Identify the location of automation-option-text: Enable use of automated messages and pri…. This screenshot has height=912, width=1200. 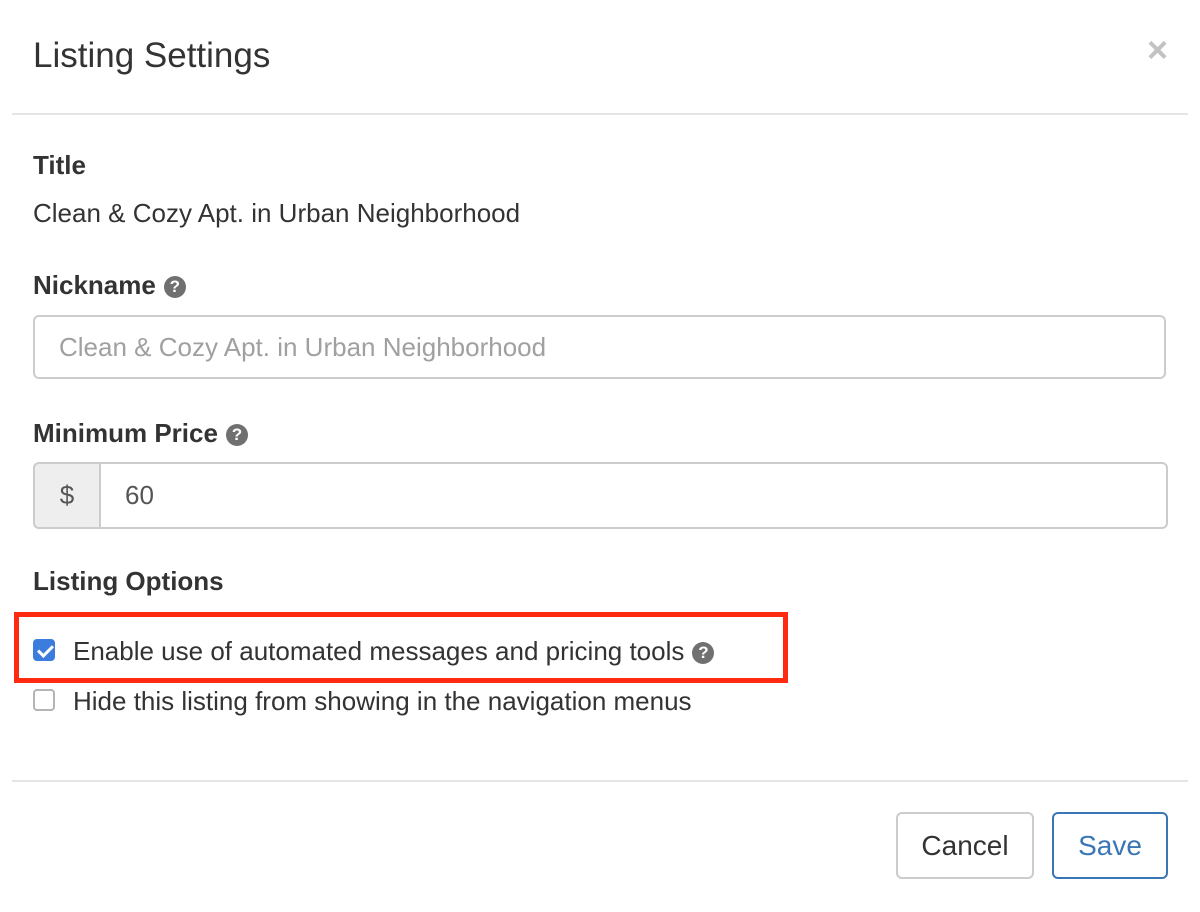
(394, 651).